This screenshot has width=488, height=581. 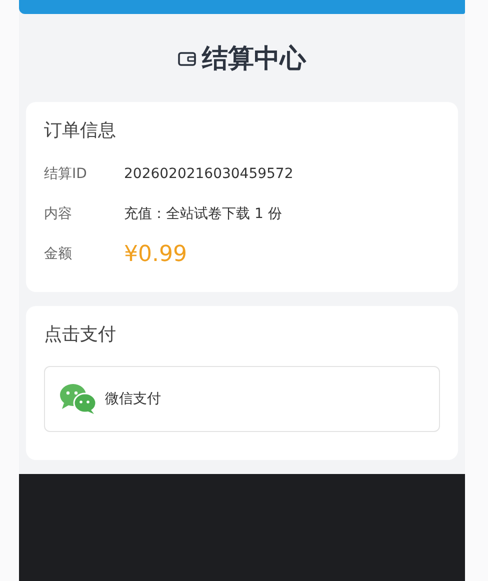 What do you see at coordinates (203, 214) in the screenshot?
I see `field-value: 充值：全站试卷下载 1 份` at bounding box center [203, 214].